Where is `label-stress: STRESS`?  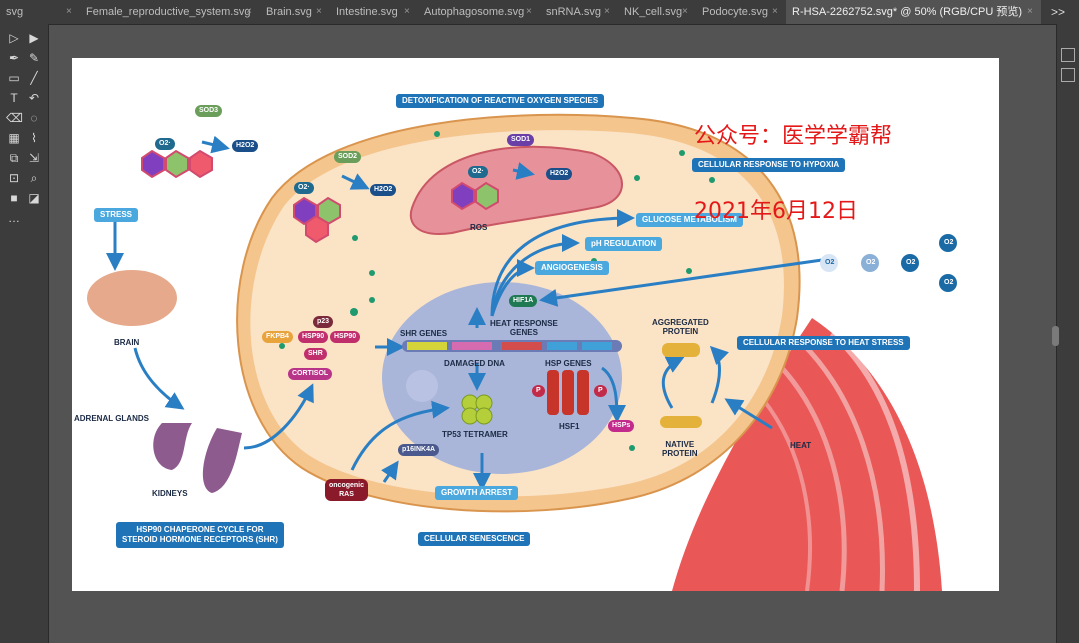
label-stress: STRESS is located at coordinates (116, 215).